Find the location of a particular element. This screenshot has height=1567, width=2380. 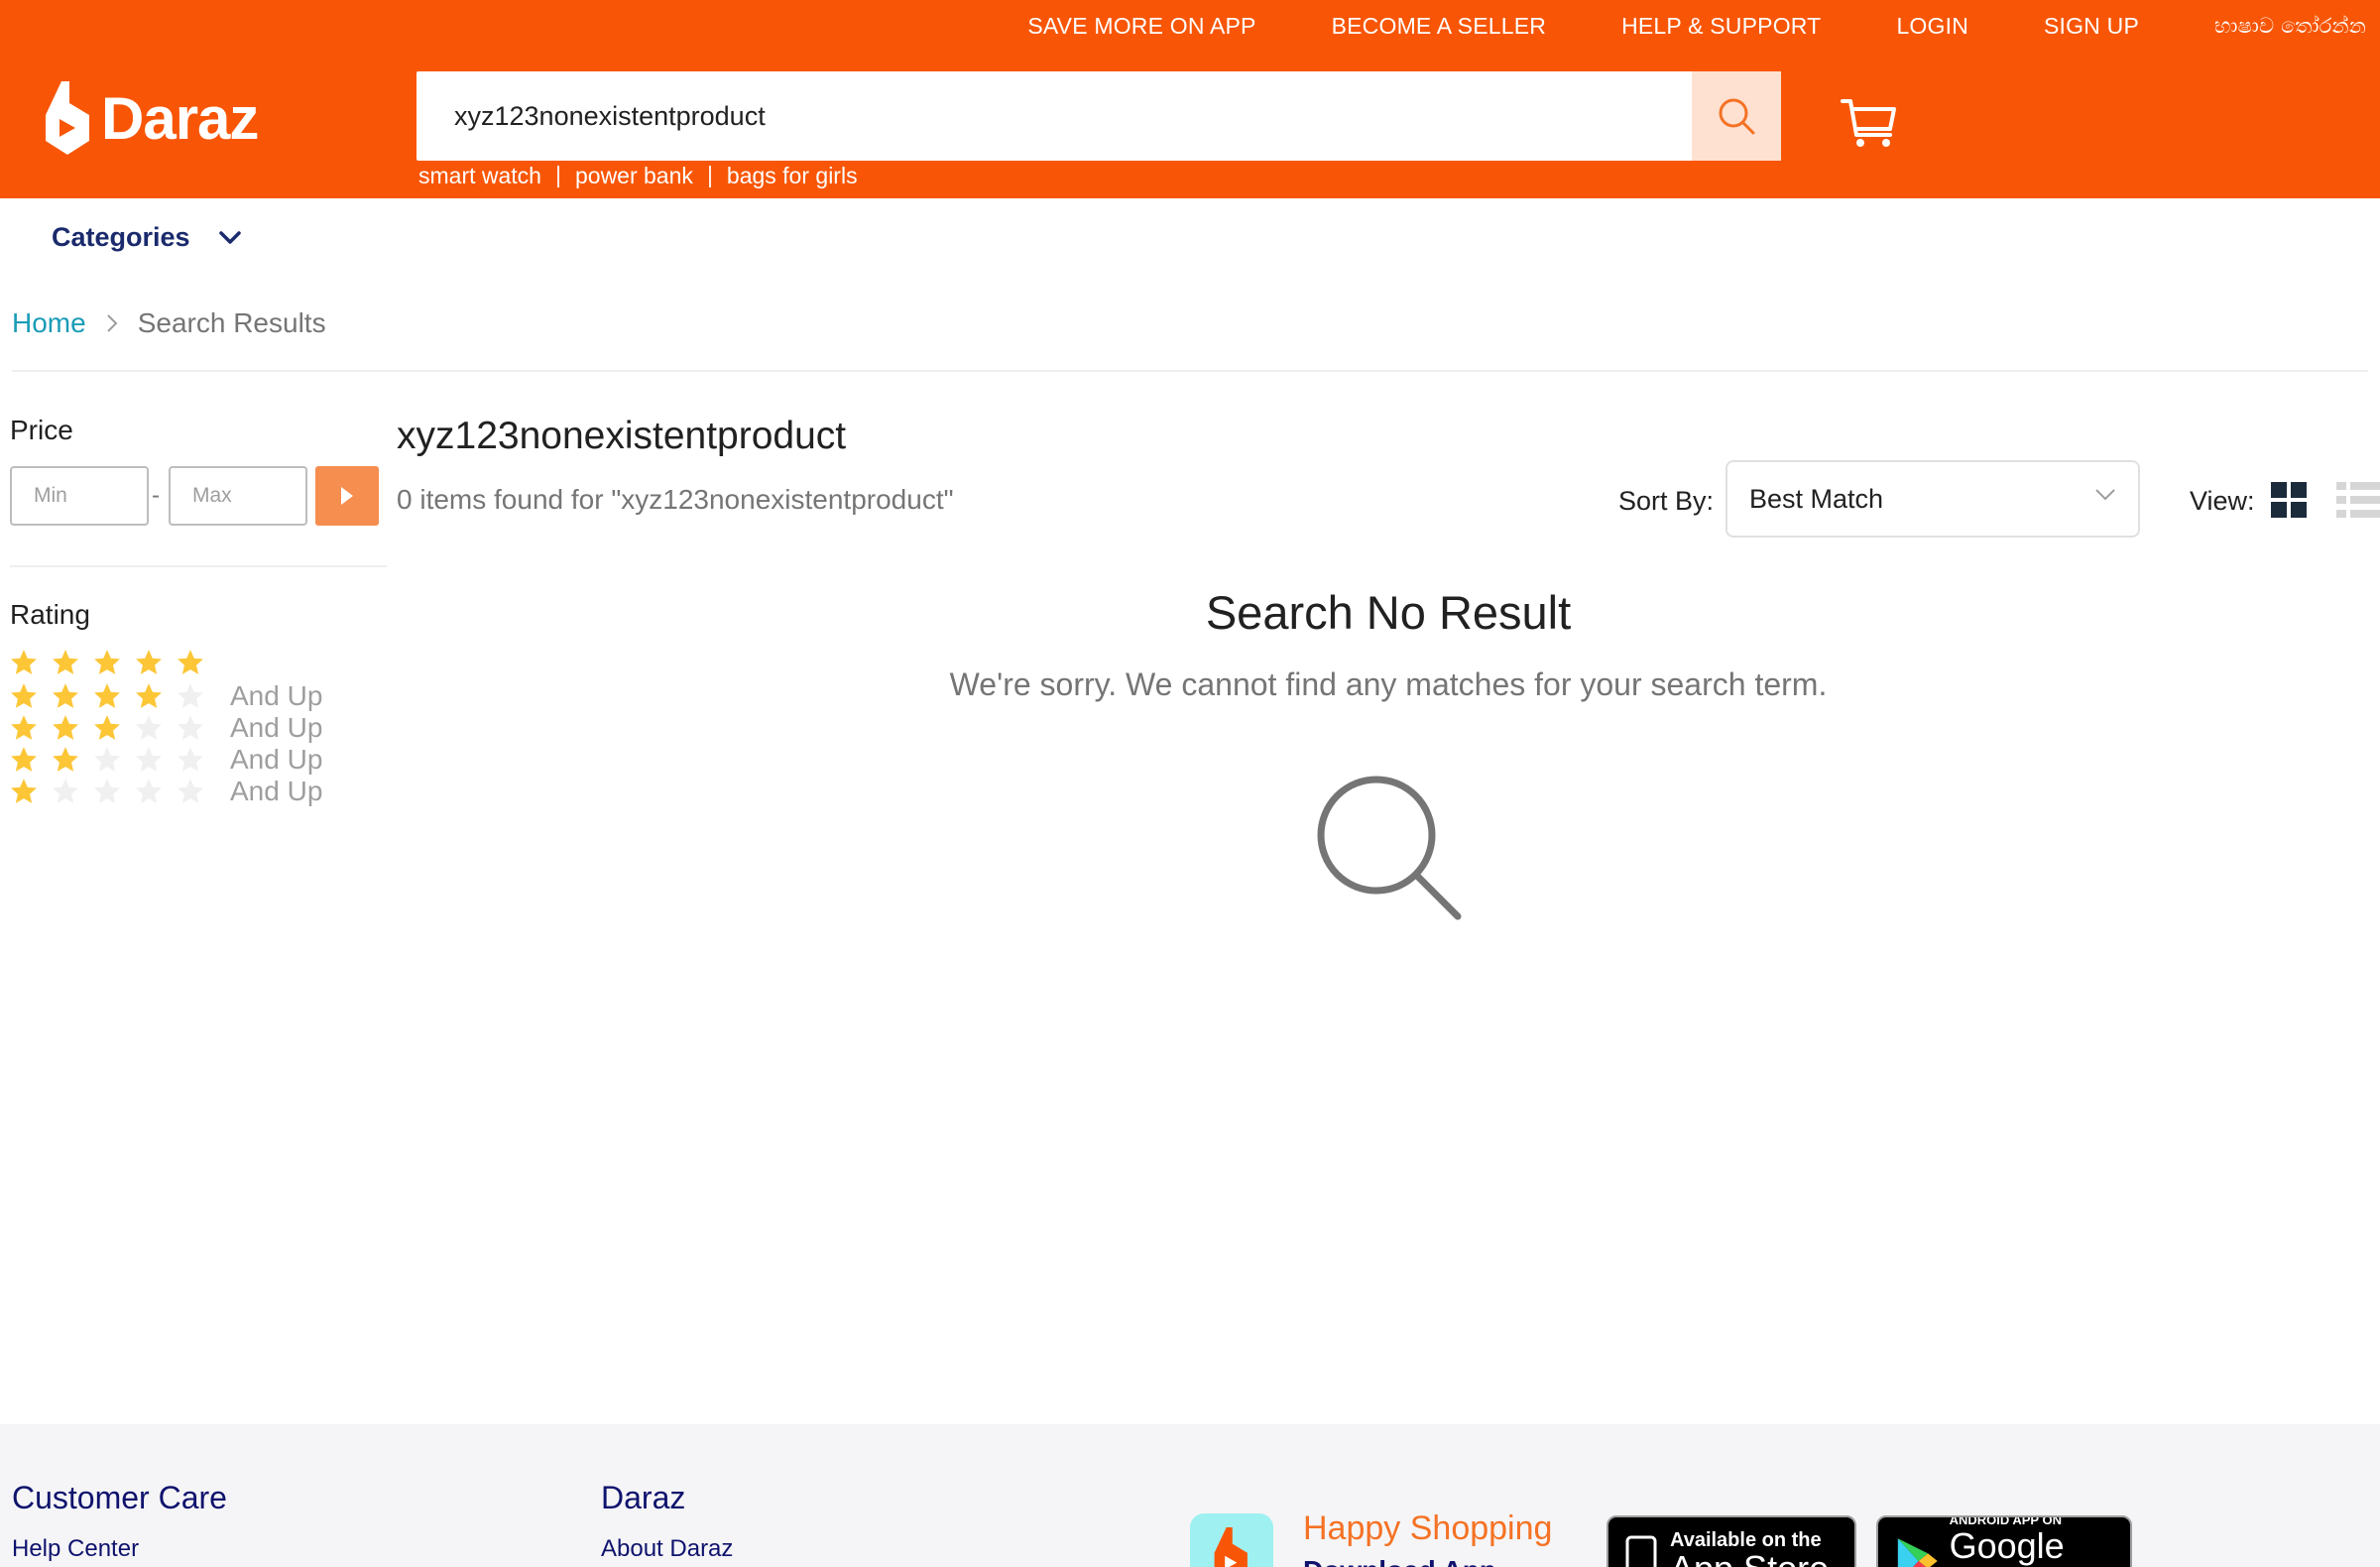

cart-button is located at coordinates (1869, 126).